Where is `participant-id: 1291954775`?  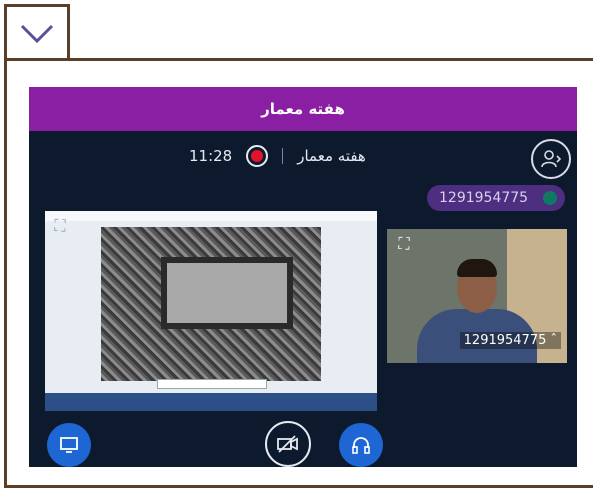 participant-id: 1291954775 is located at coordinates (484, 198).